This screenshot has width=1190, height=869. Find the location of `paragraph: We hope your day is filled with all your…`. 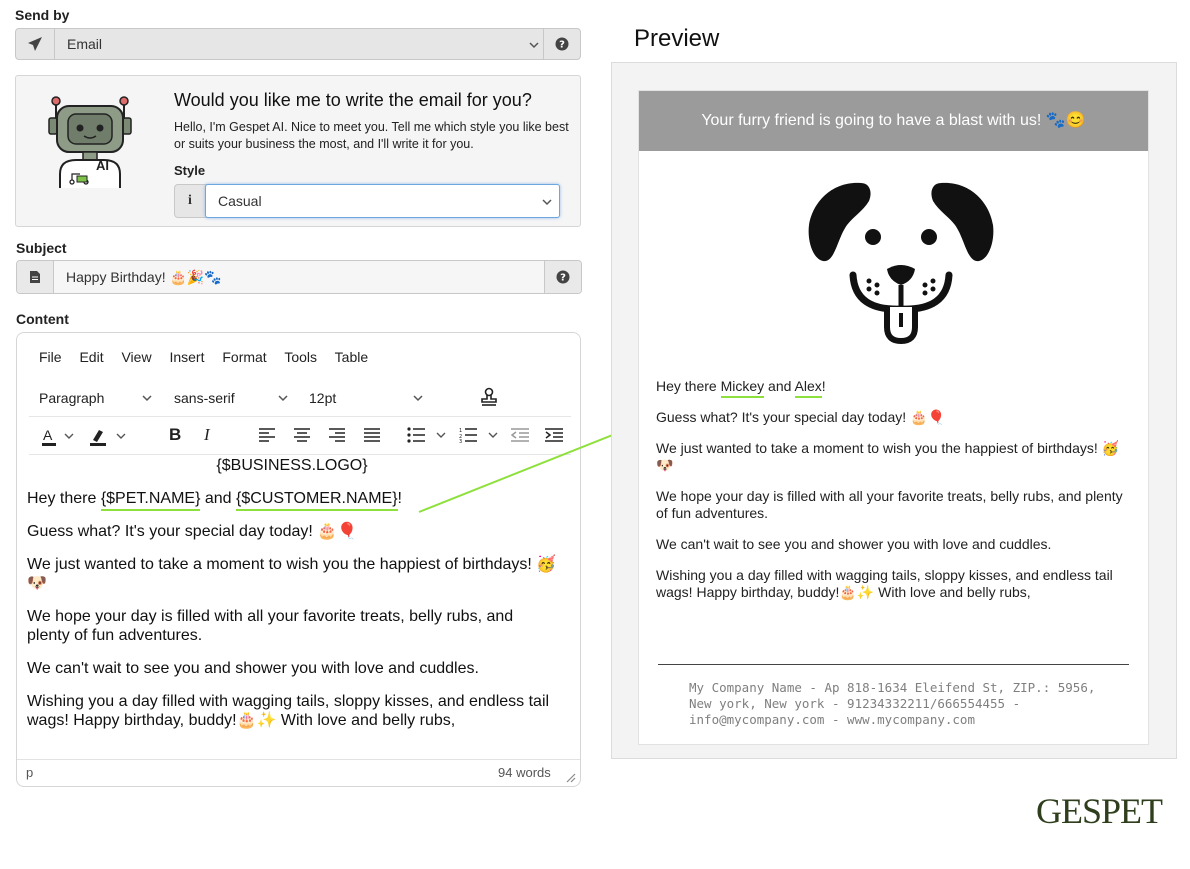

paragraph: We hope your day is filled with all your… is located at coordinates (889, 504).